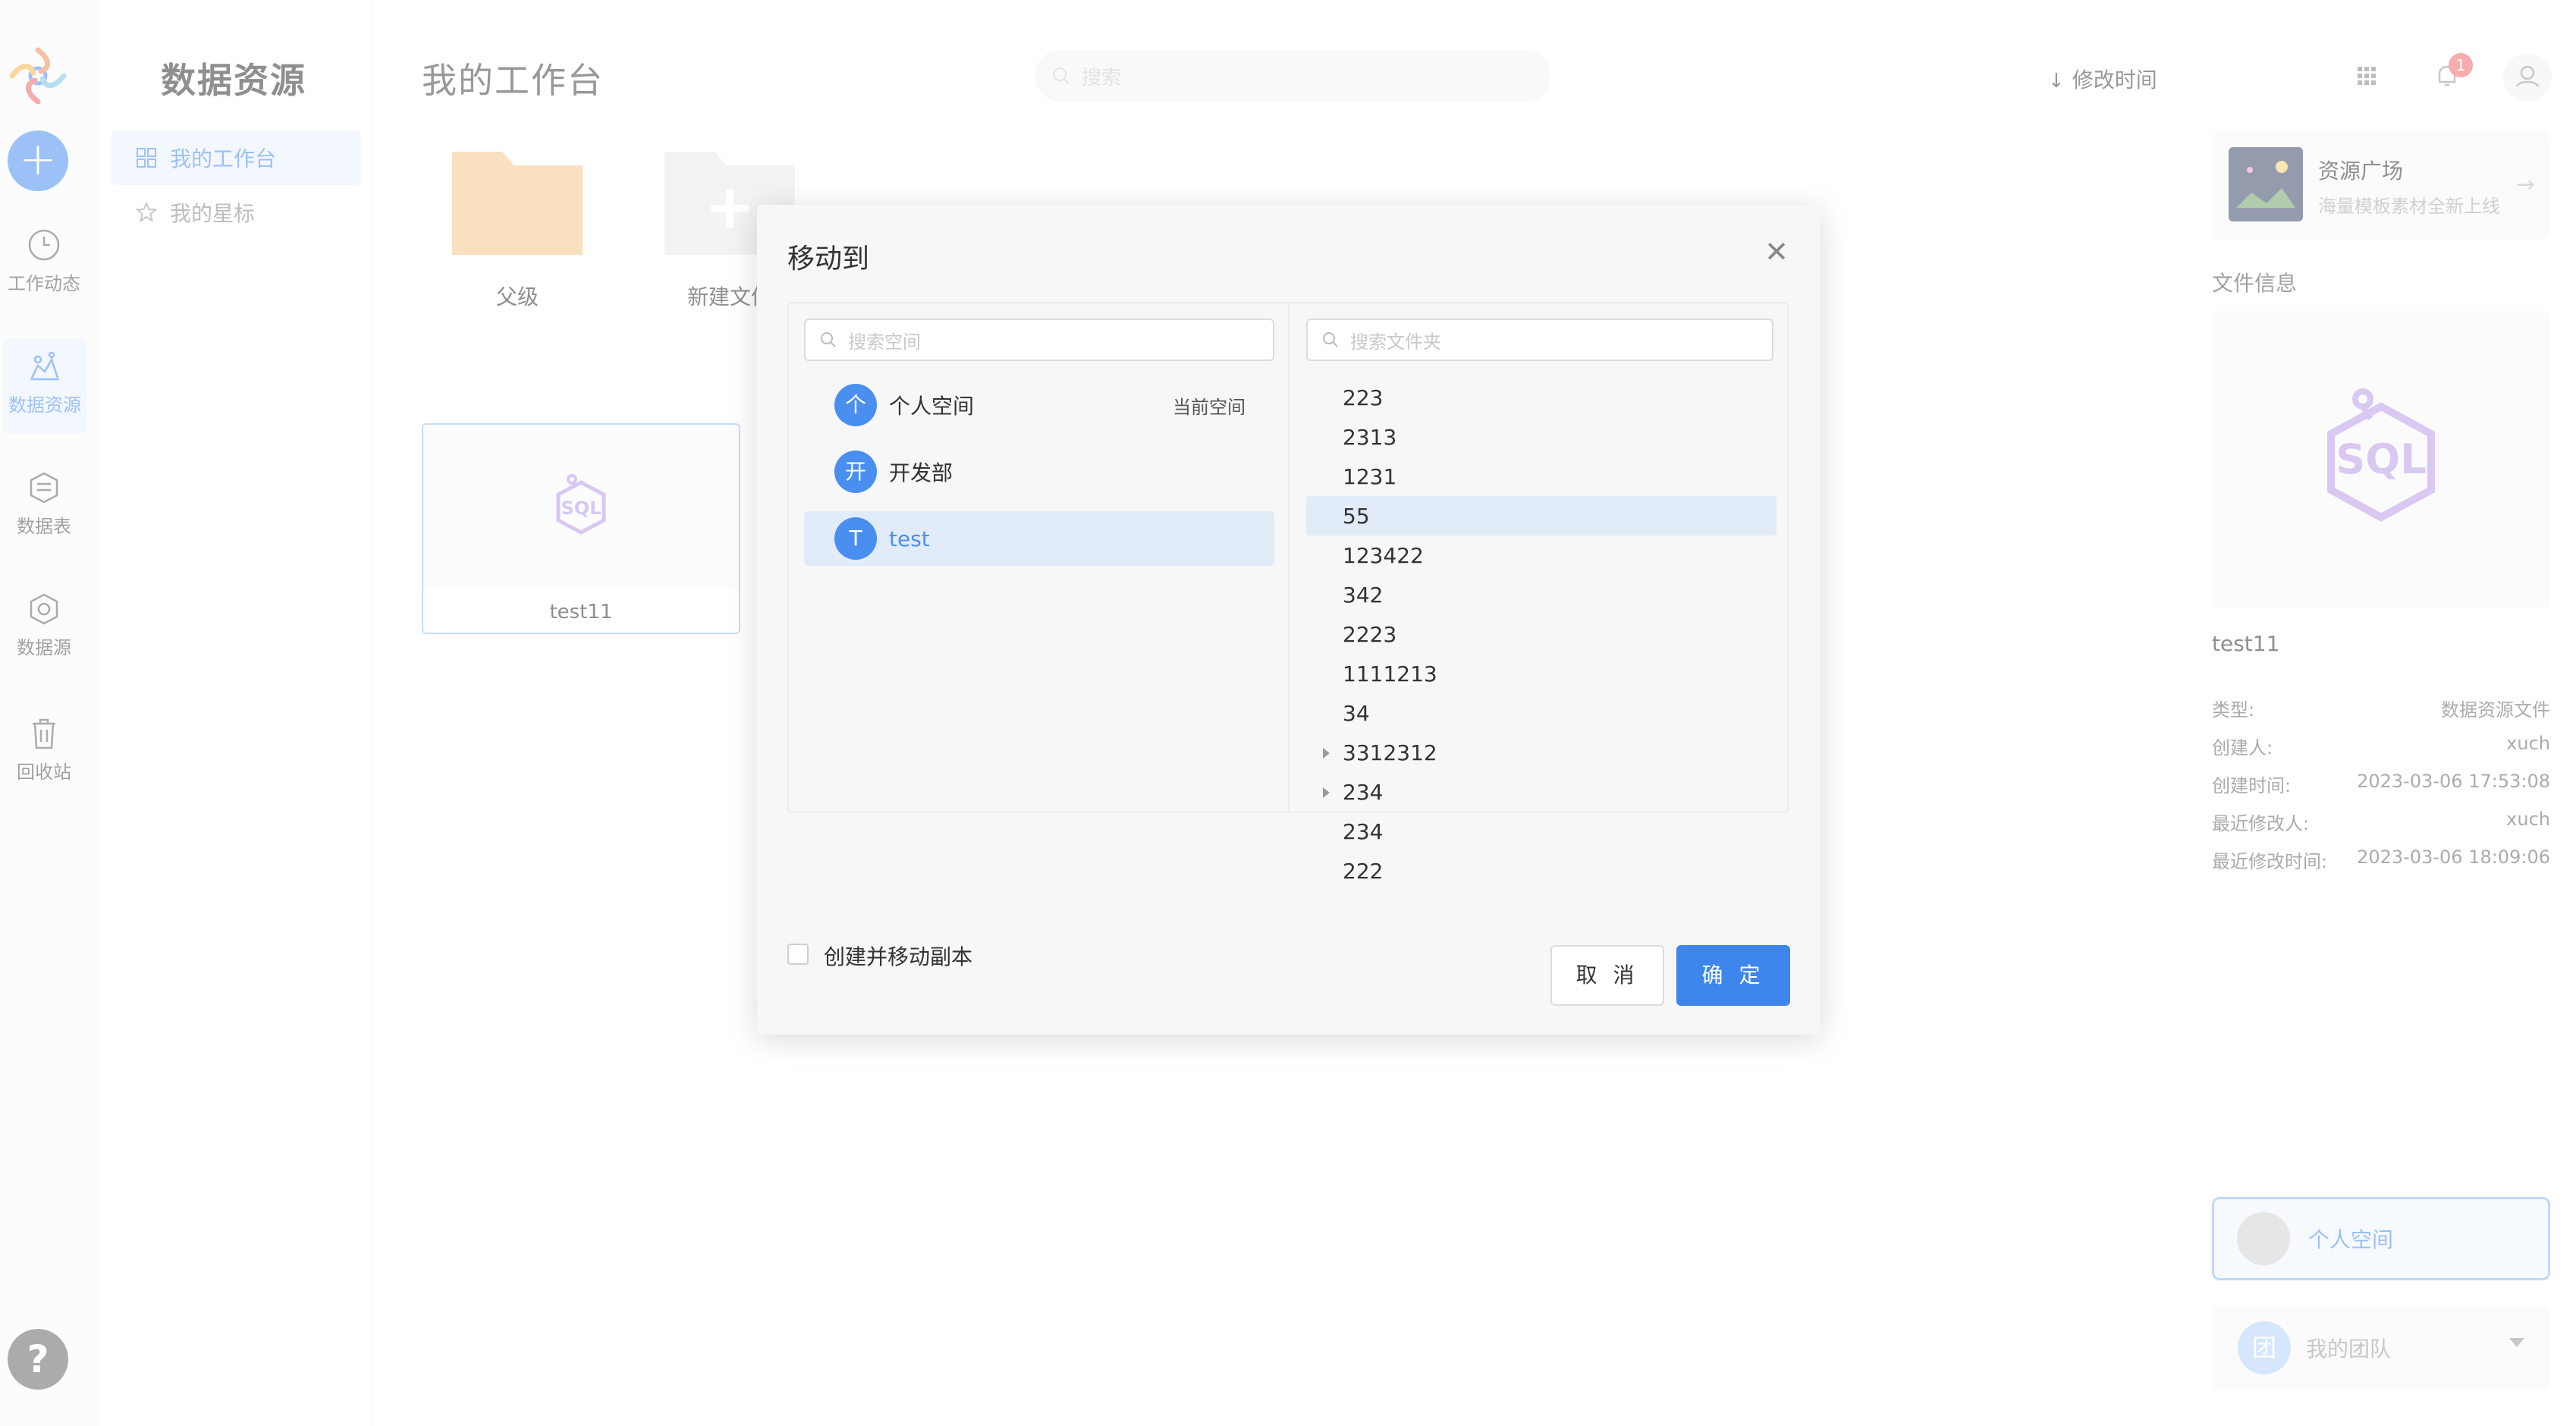 This screenshot has height=1426, width=2576. What do you see at coordinates (884, 342) in the screenshot?
I see `space-search-placeholder: 搜索空间` at bounding box center [884, 342].